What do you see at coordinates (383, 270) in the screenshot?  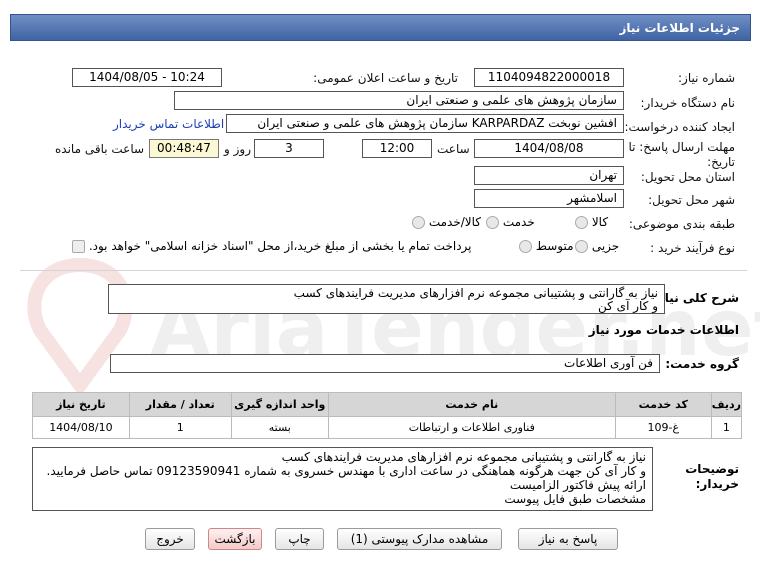 I see `divider` at bounding box center [383, 270].